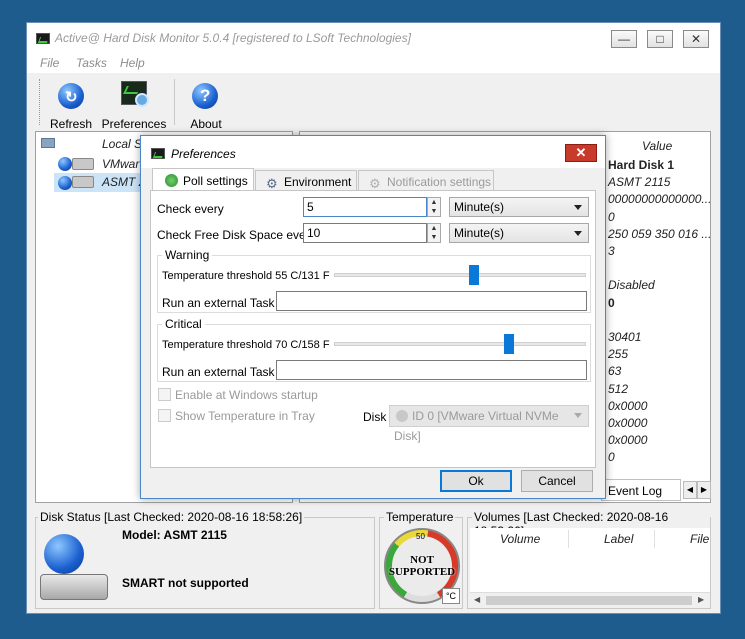  I want to click on temperature-title: Temperature, so click(420, 517).